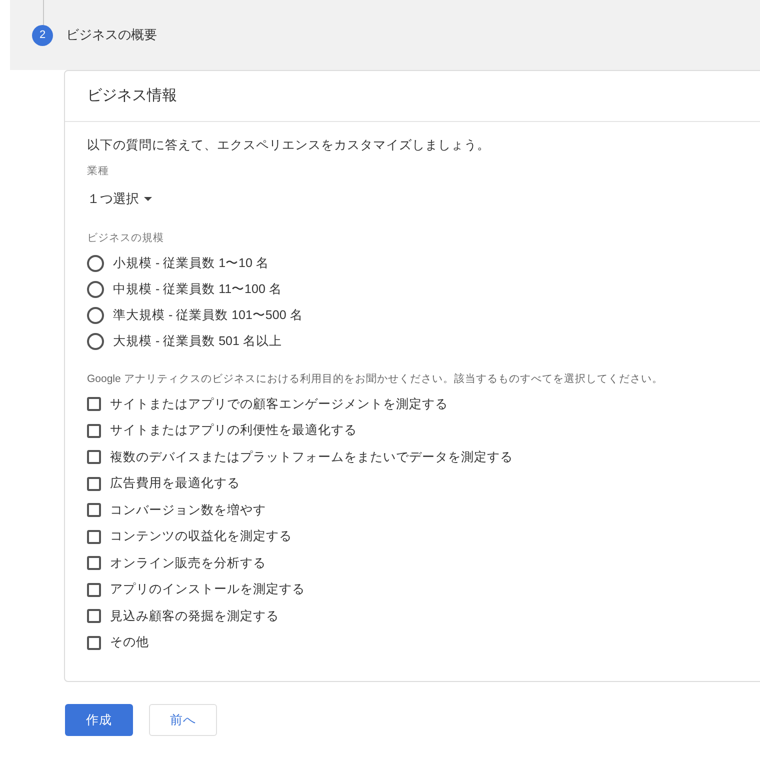 The width and height of the screenshot is (760, 759). Describe the element at coordinates (375, 379) in the screenshot. I see `field-label: Google アナリティクスのビジネスにおける利用目的をお聞かせください。該当するものすべてを選択してください。` at that location.